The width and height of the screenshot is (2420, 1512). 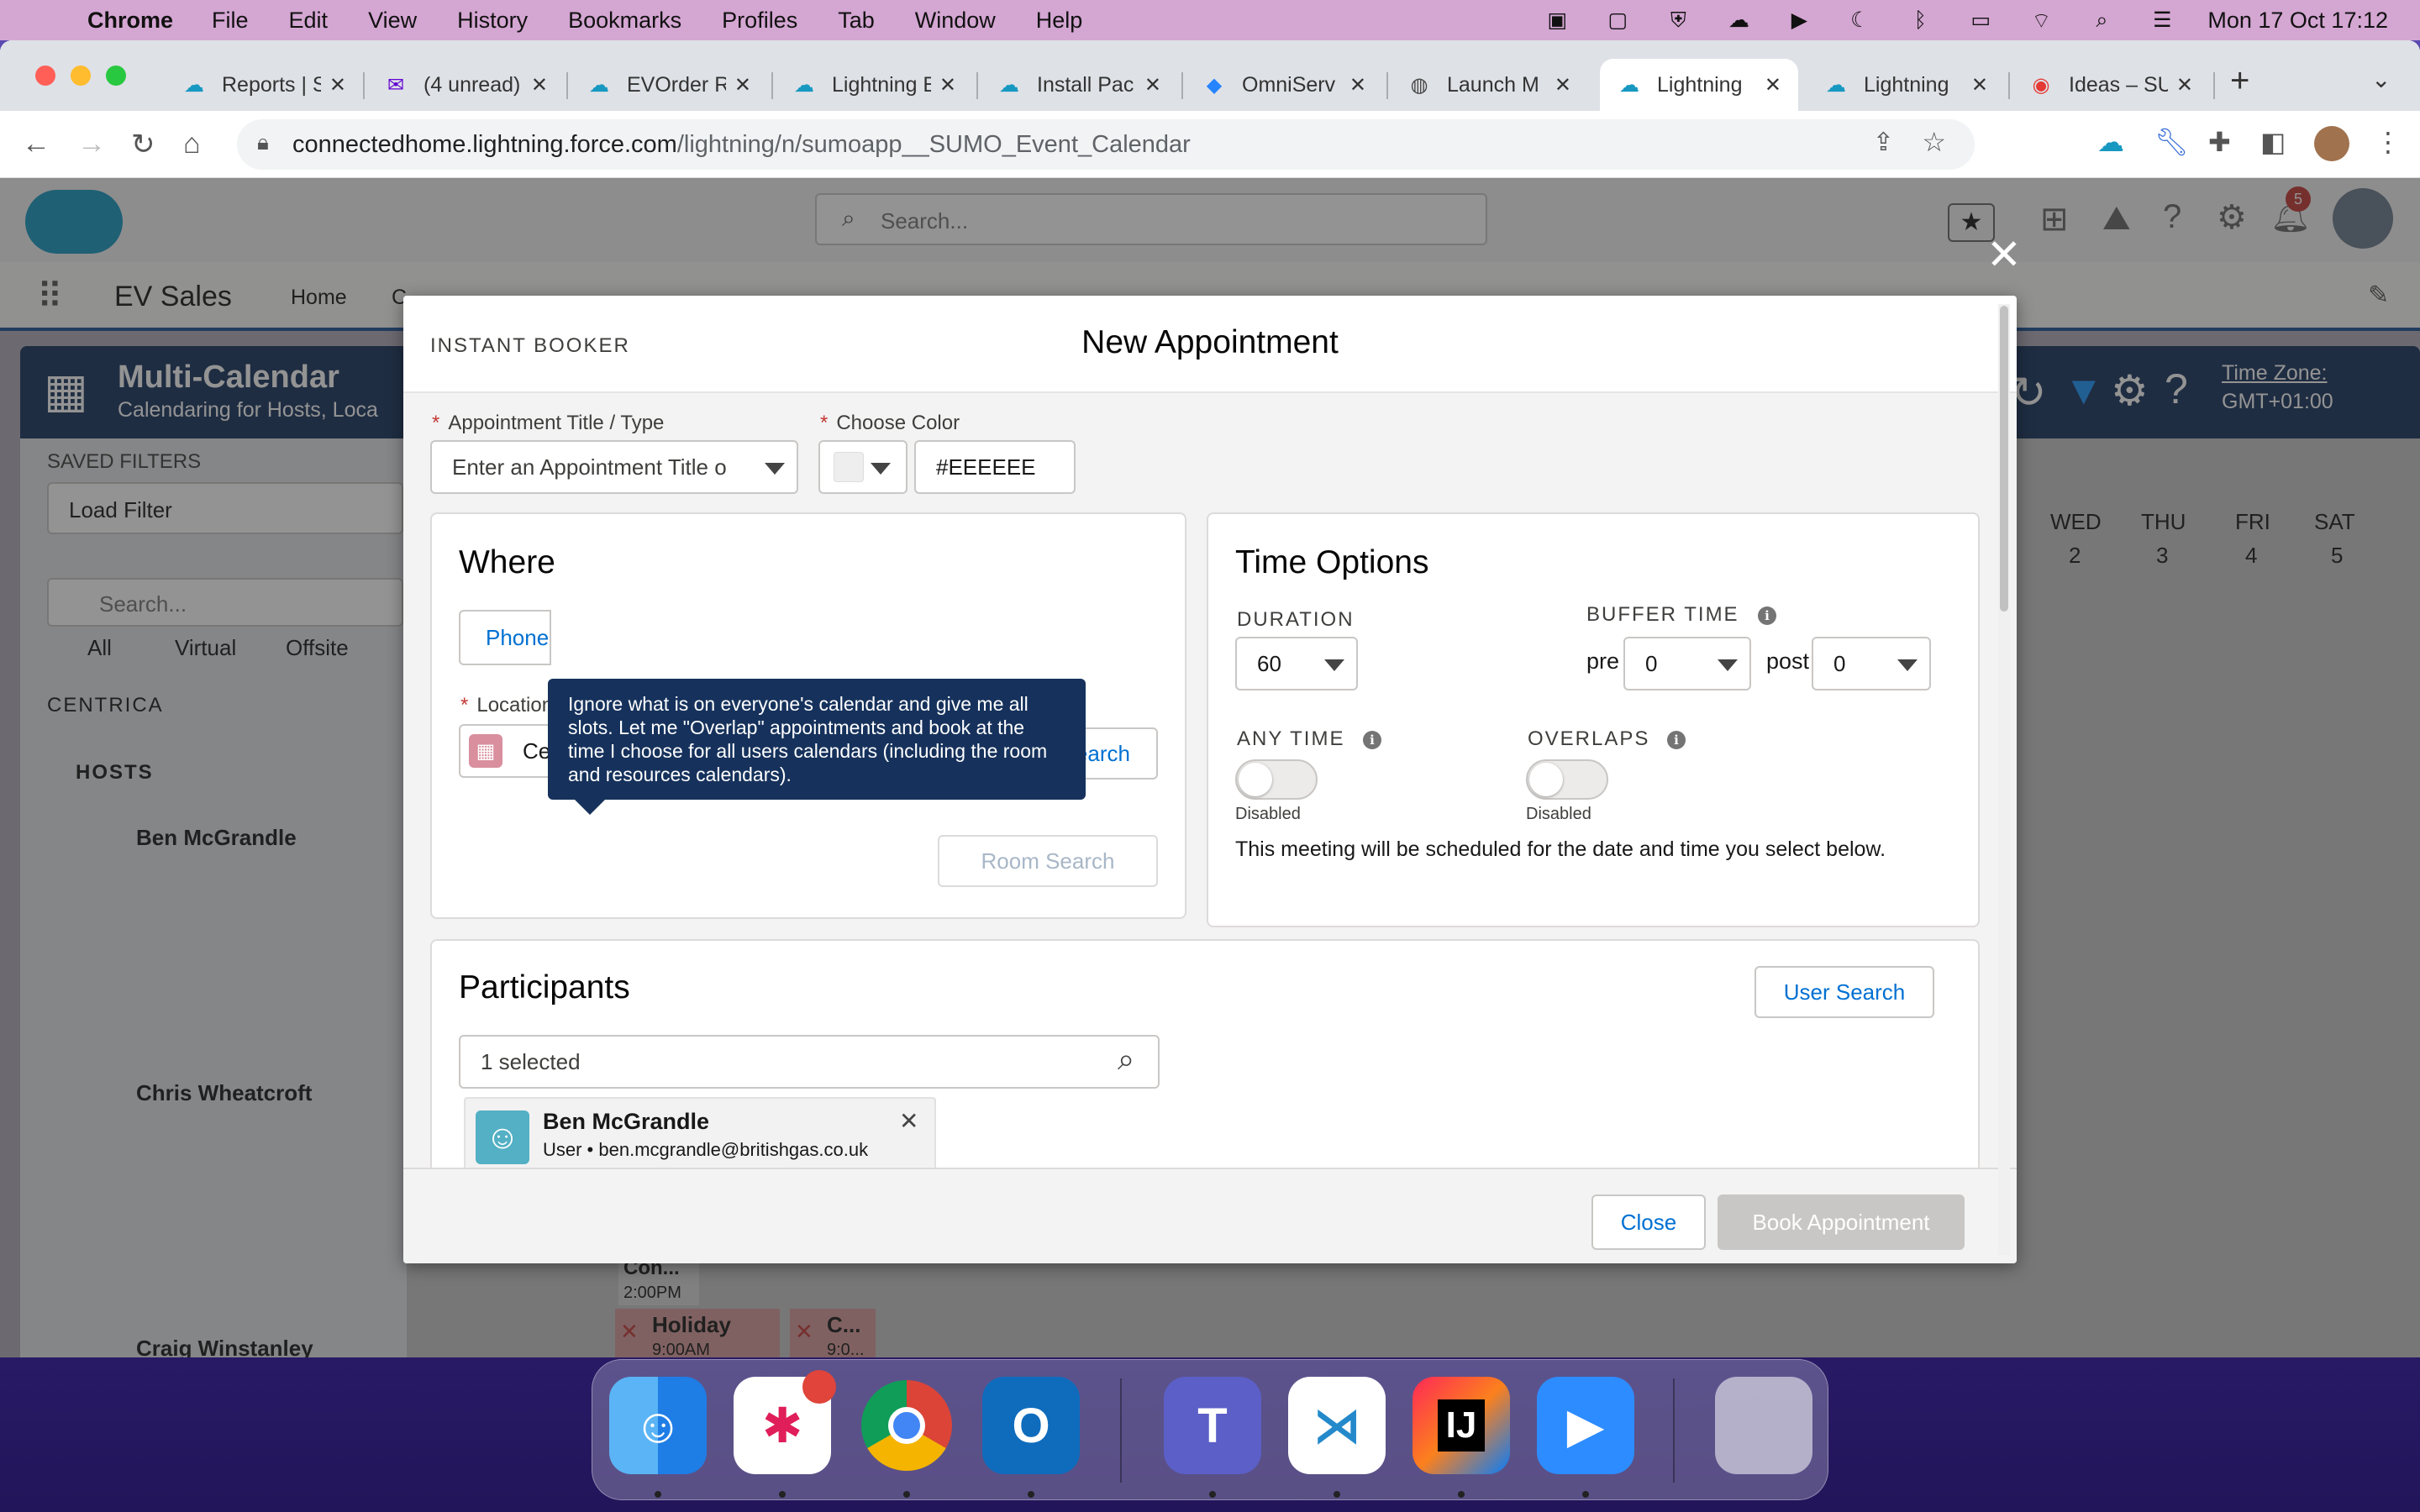 I want to click on extension-cloud-icon: ☁, so click(x=2110, y=142).